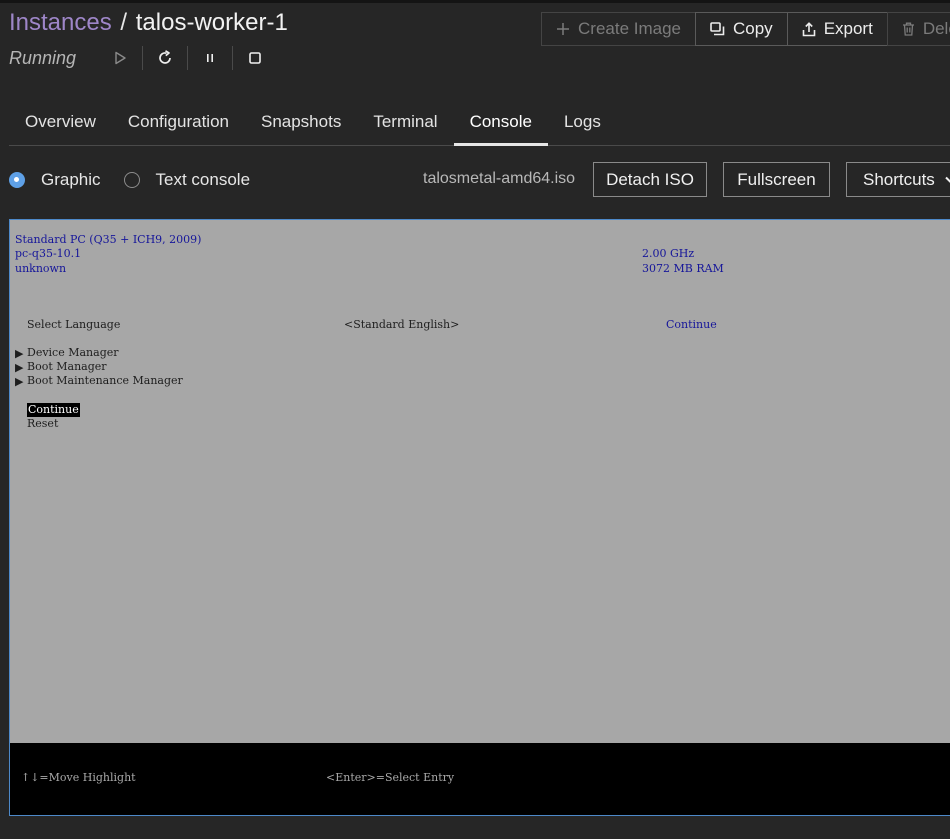 The image size is (950, 839). I want to click on footer-select-entry: <Enter>=Select Entry, so click(390, 777).